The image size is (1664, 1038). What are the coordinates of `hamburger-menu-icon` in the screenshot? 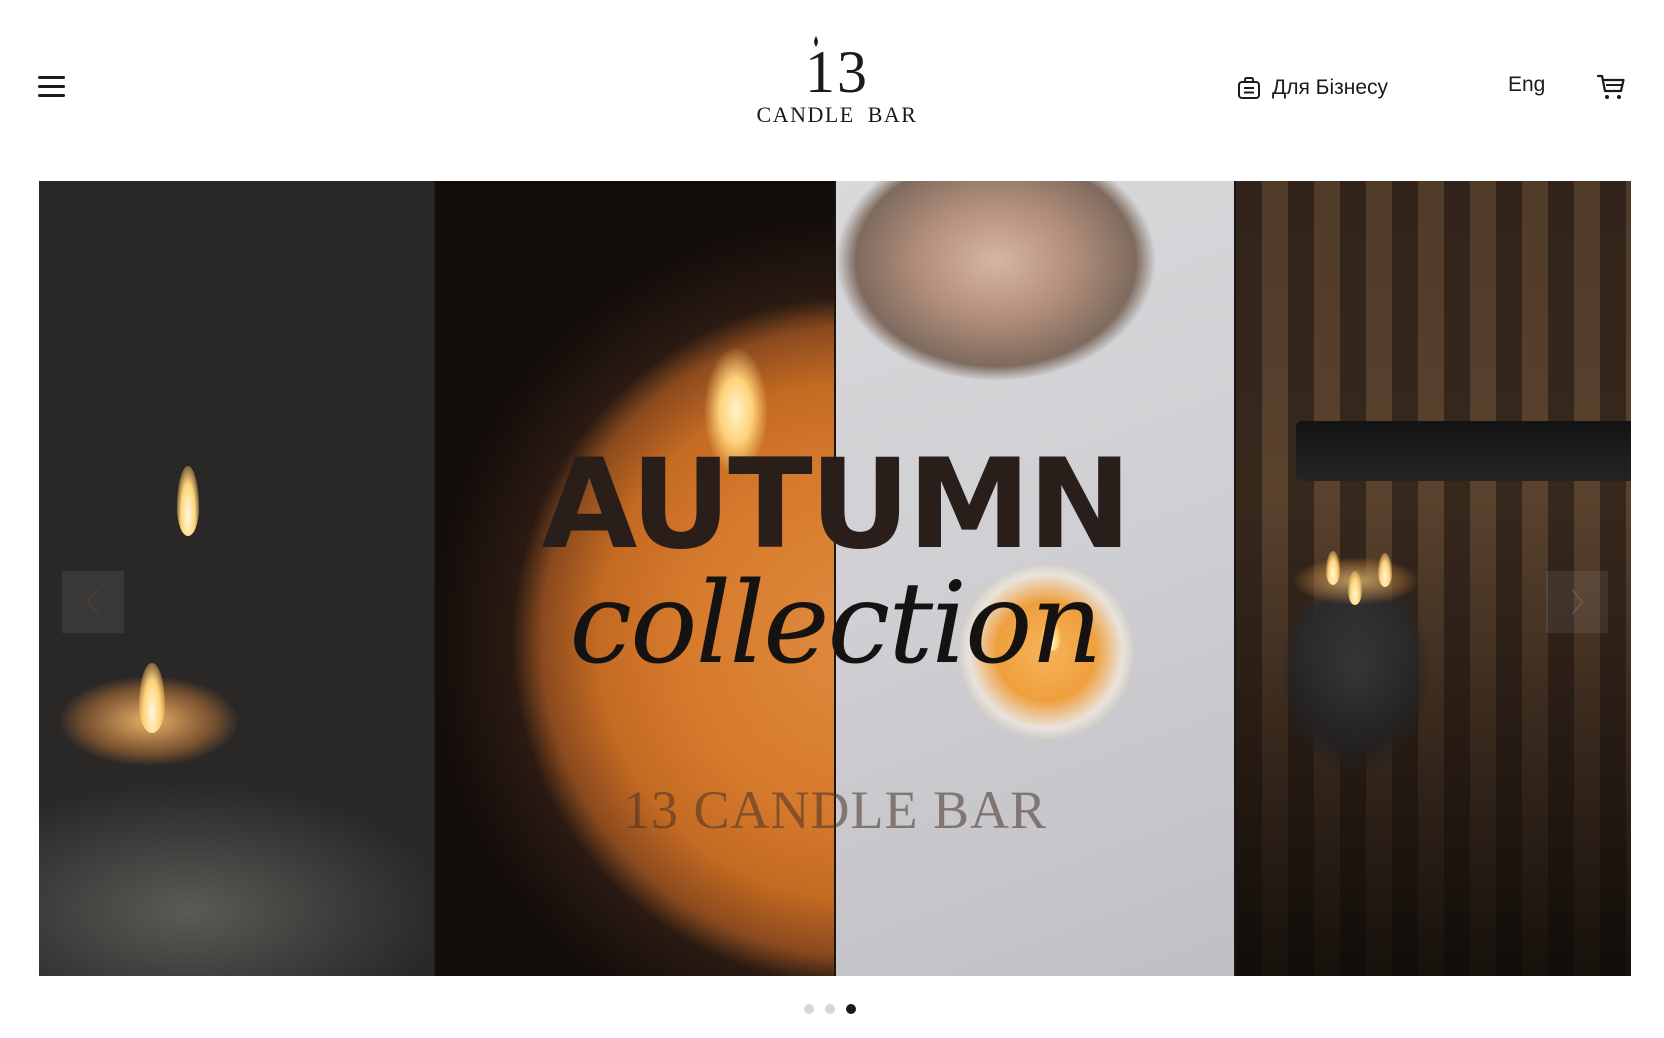 It's located at (52, 88).